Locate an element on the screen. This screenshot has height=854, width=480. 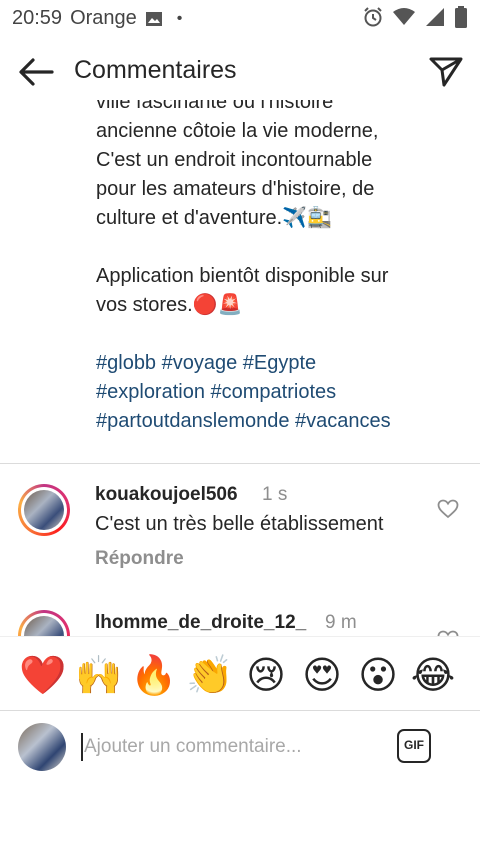
comment-composer: GIF is located at coordinates (240, 747).